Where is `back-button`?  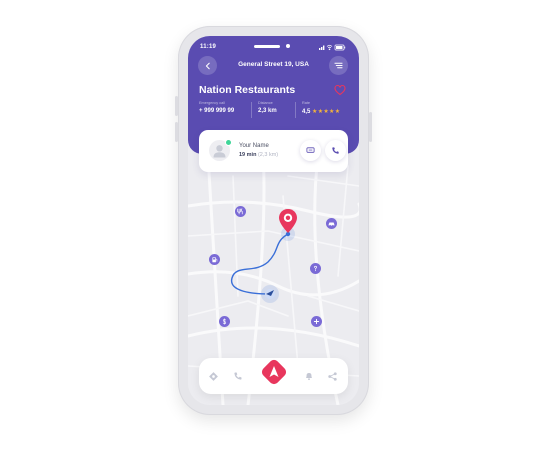 back-button is located at coordinates (207, 65).